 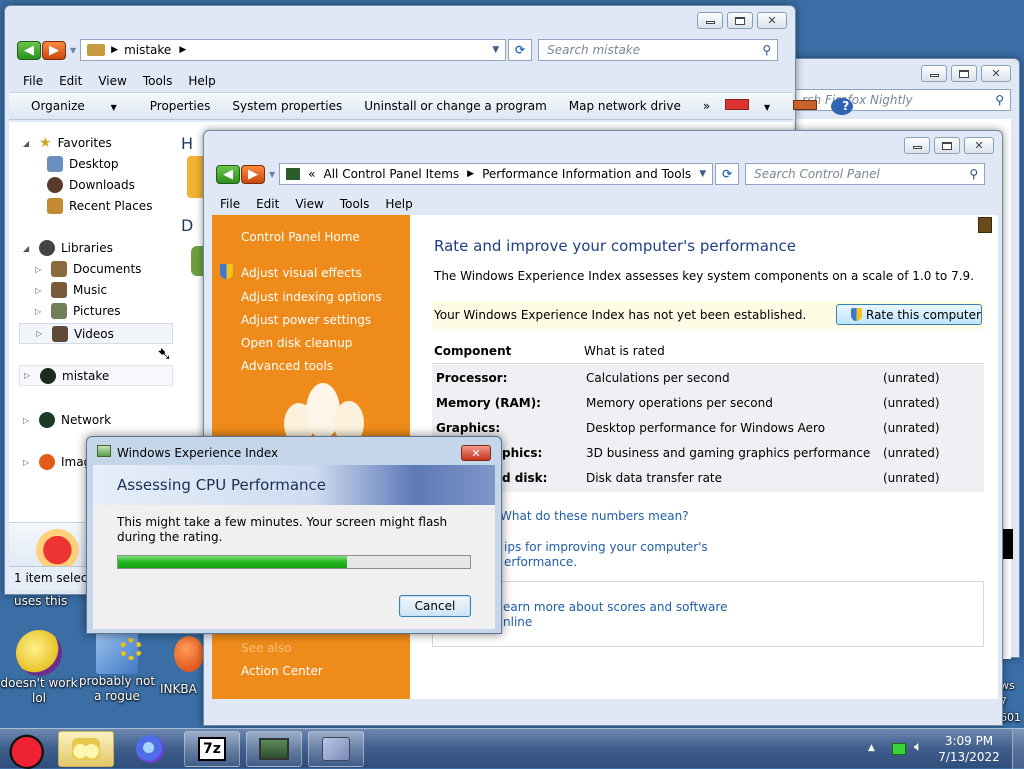 What do you see at coordinates (274, 749) in the screenshot?
I see `taskbar-monitor-button` at bounding box center [274, 749].